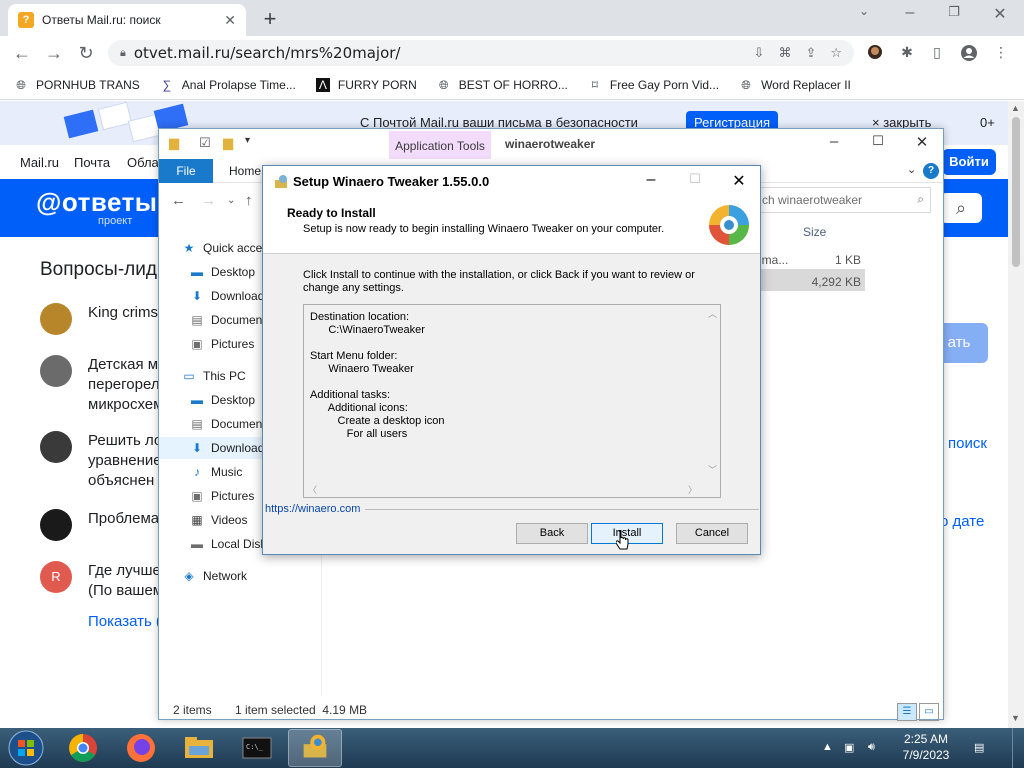 The height and width of the screenshot is (768, 1024). What do you see at coordinates (228, 143) in the screenshot?
I see `new-folder-icon: ▆` at bounding box center [228, 143].